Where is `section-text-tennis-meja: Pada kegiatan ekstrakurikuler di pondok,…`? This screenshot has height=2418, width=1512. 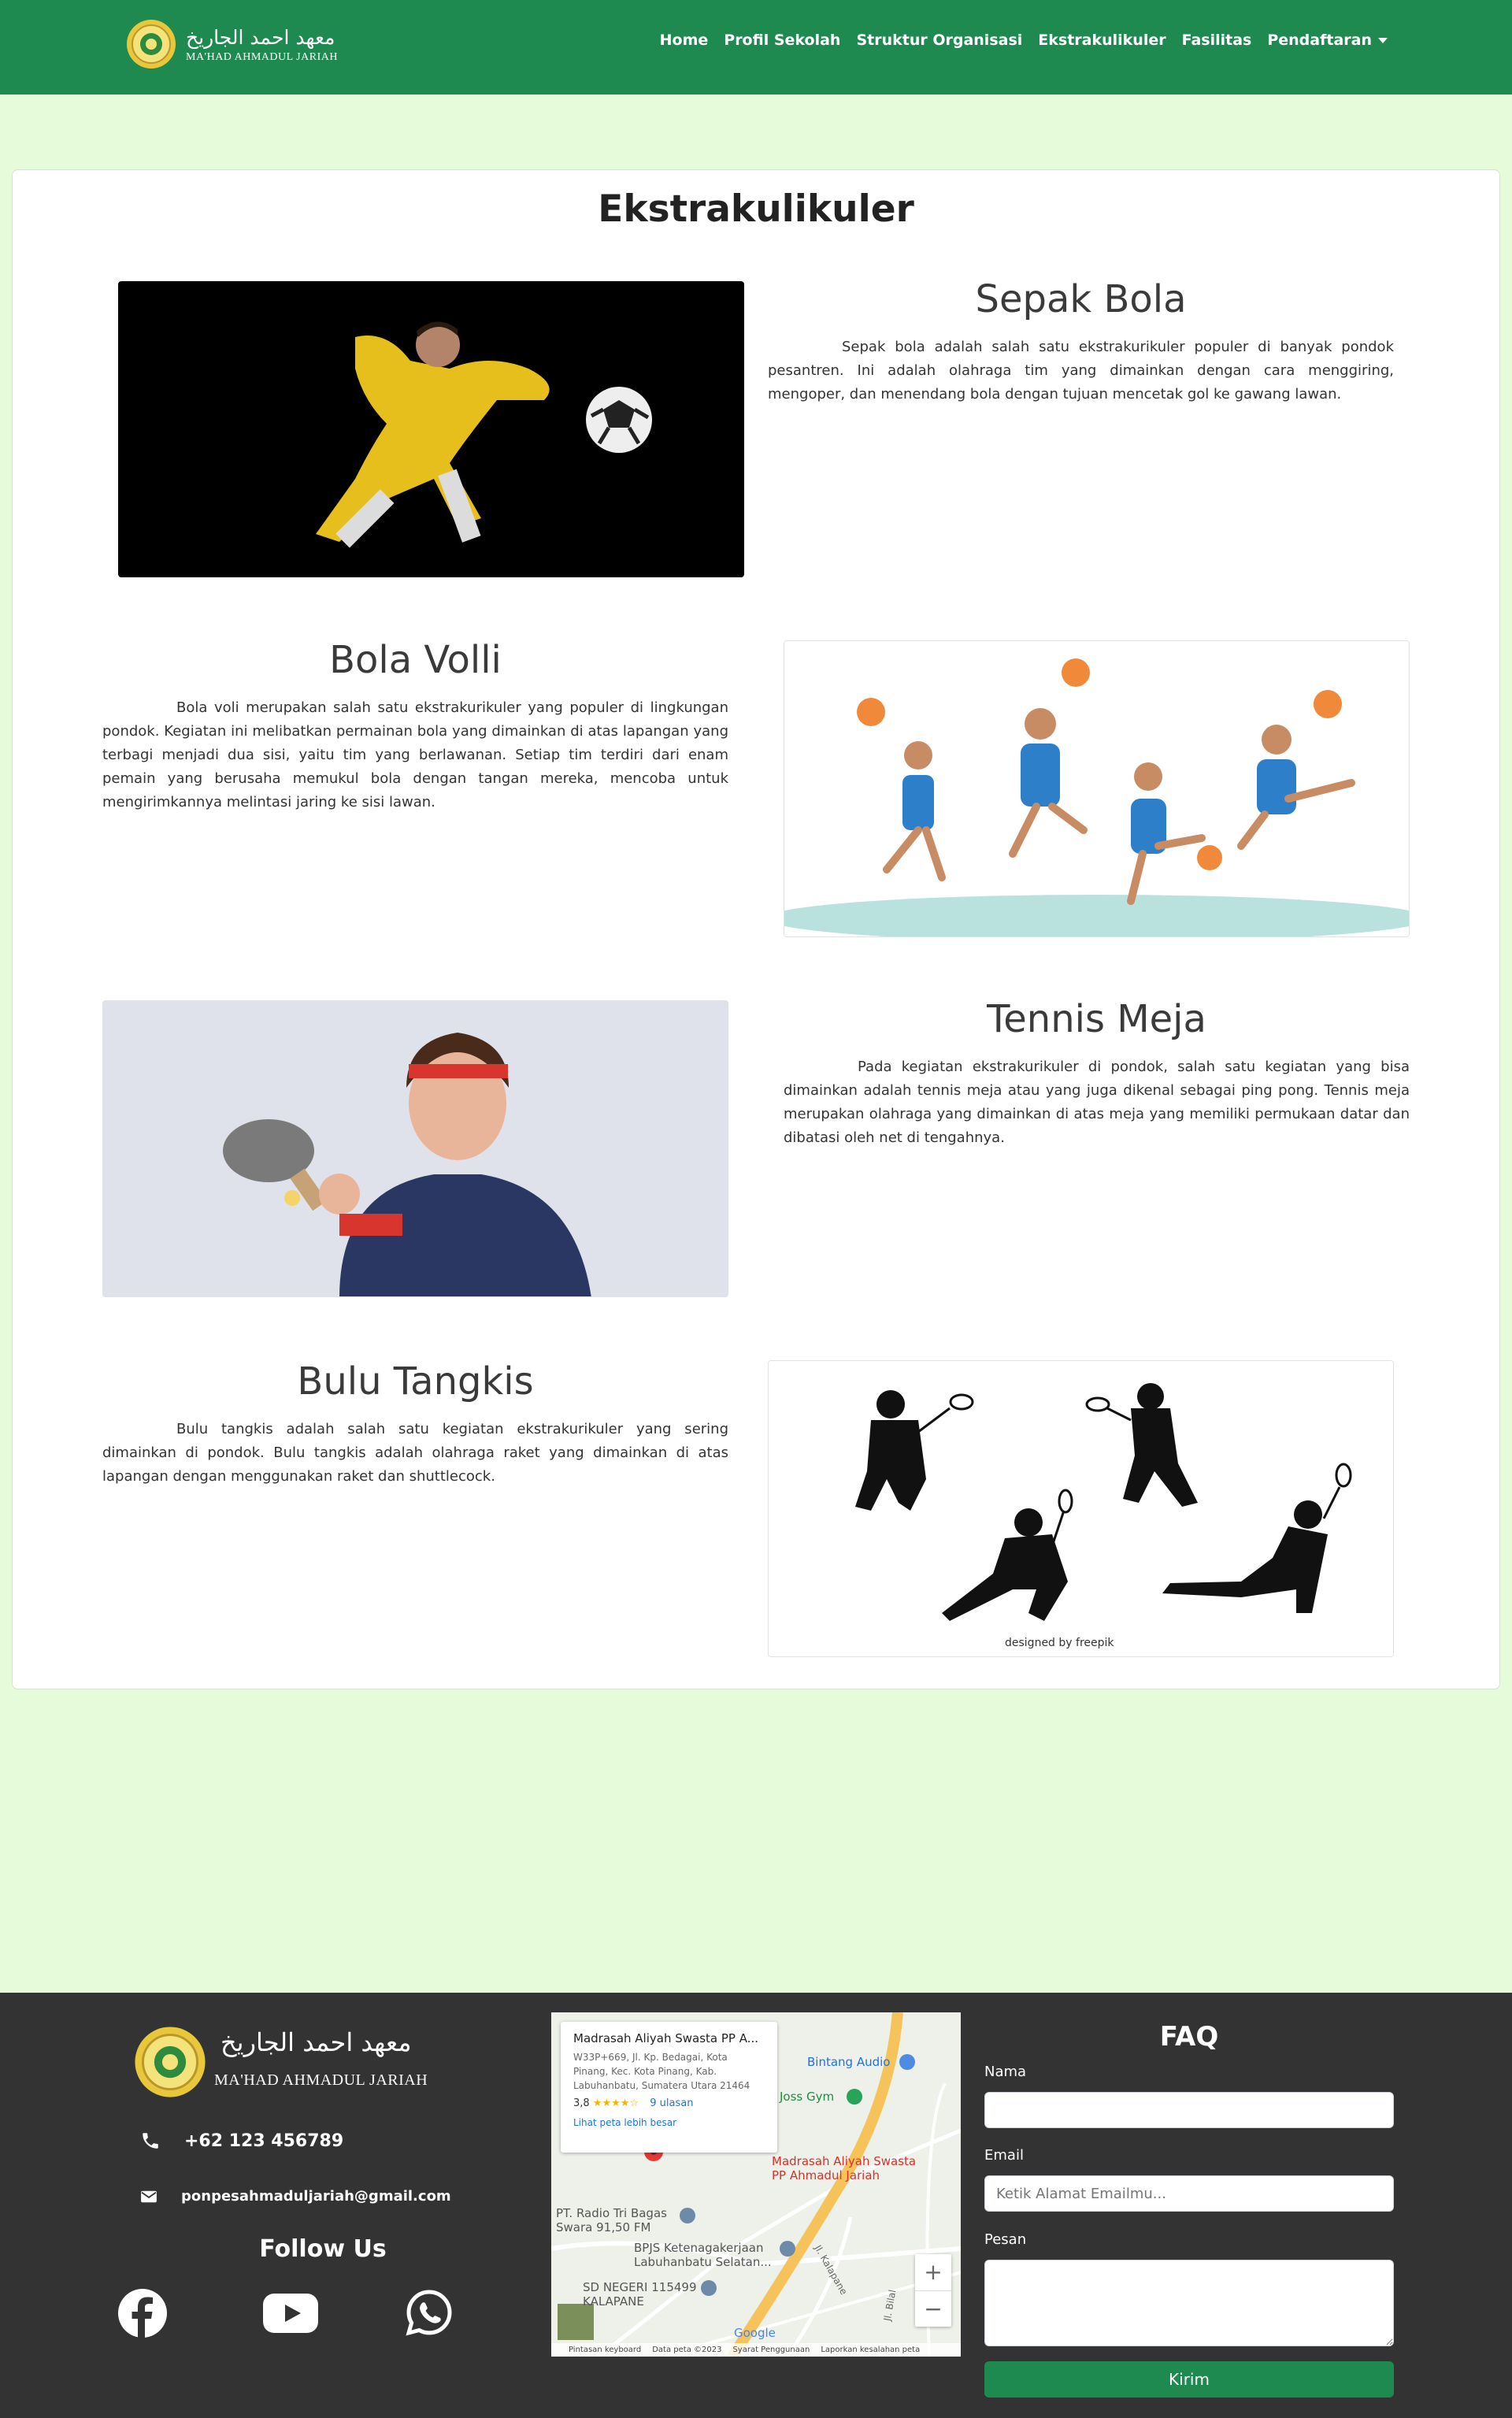 section-text-tennis-meja: Pada kegiatan ekstrakurikuler di pondok,… is located at coordinates (1097, 1102).